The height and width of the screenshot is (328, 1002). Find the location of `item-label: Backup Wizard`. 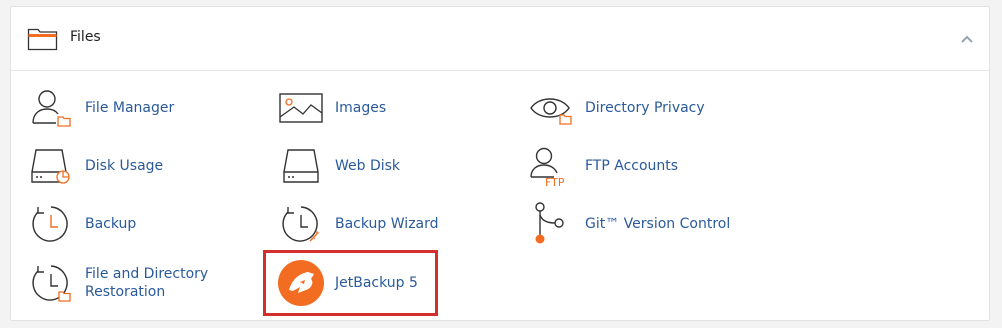

item-label: Backup Wizard is located at coordinates (387, 224).